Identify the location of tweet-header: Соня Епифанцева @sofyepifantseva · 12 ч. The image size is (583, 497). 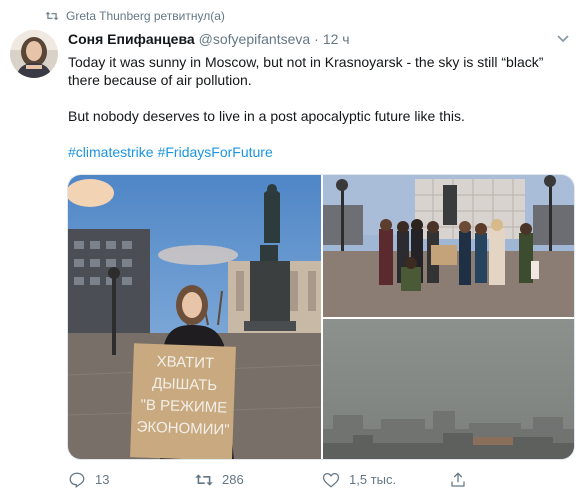
(209, 39).